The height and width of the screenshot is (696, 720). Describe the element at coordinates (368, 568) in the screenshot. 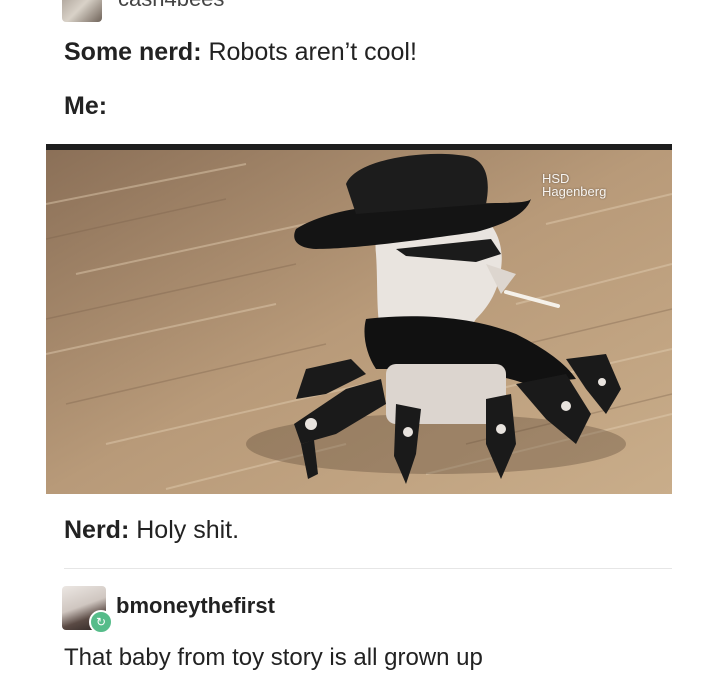

I see `divider` at that location.